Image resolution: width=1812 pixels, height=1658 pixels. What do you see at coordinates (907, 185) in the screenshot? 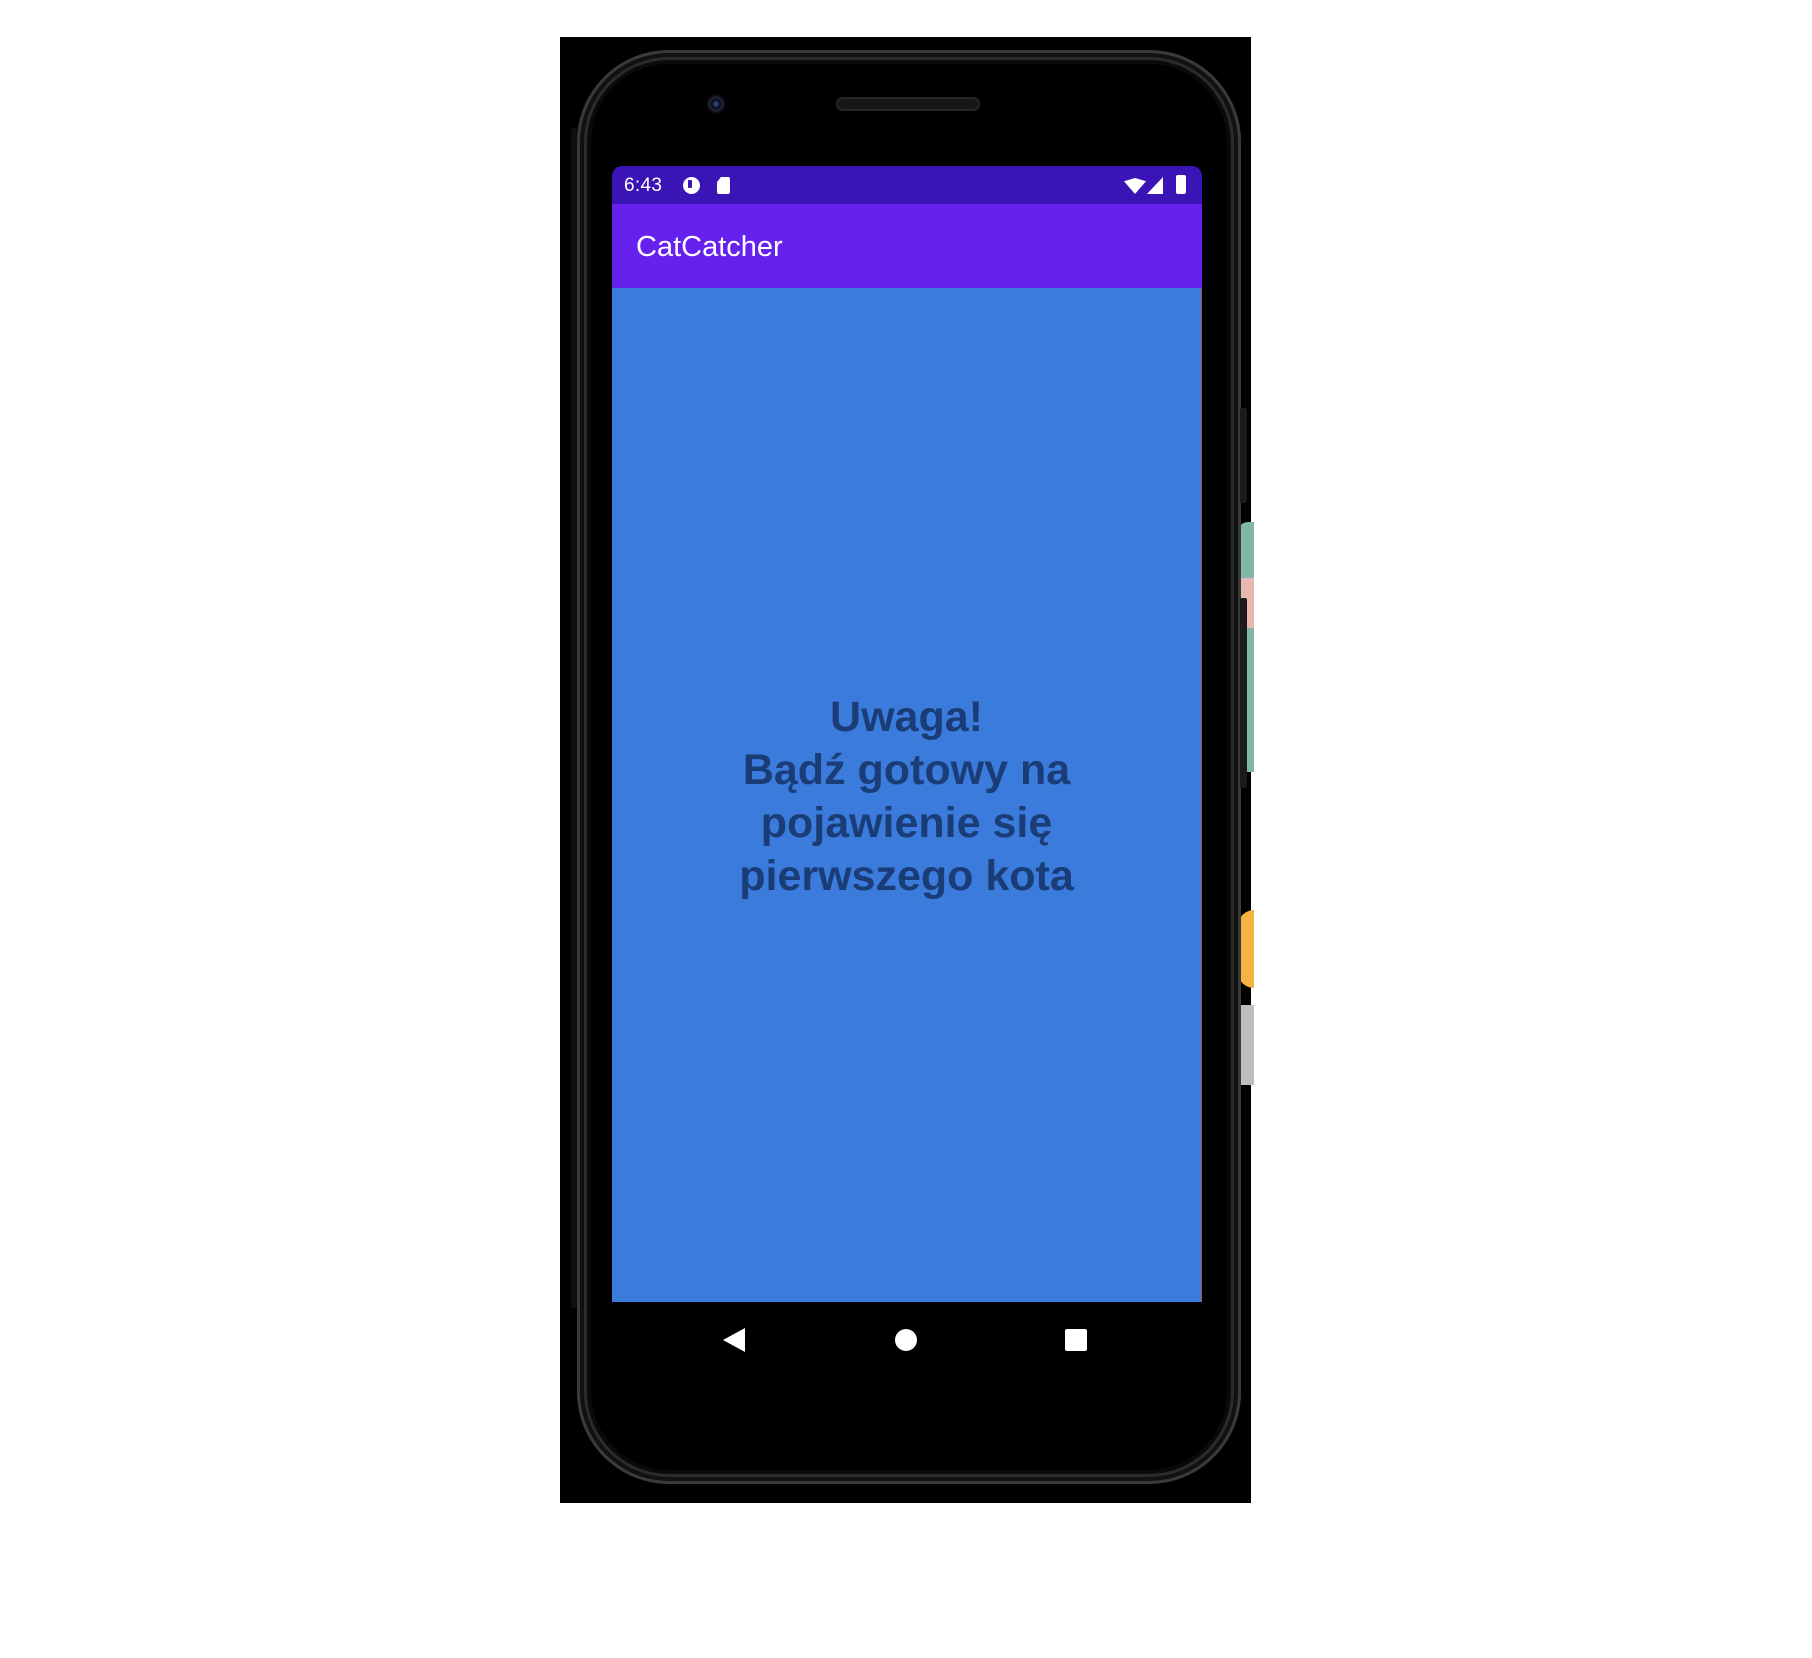
I see `status-bar: 6:43` at bounding box center [907, 185].